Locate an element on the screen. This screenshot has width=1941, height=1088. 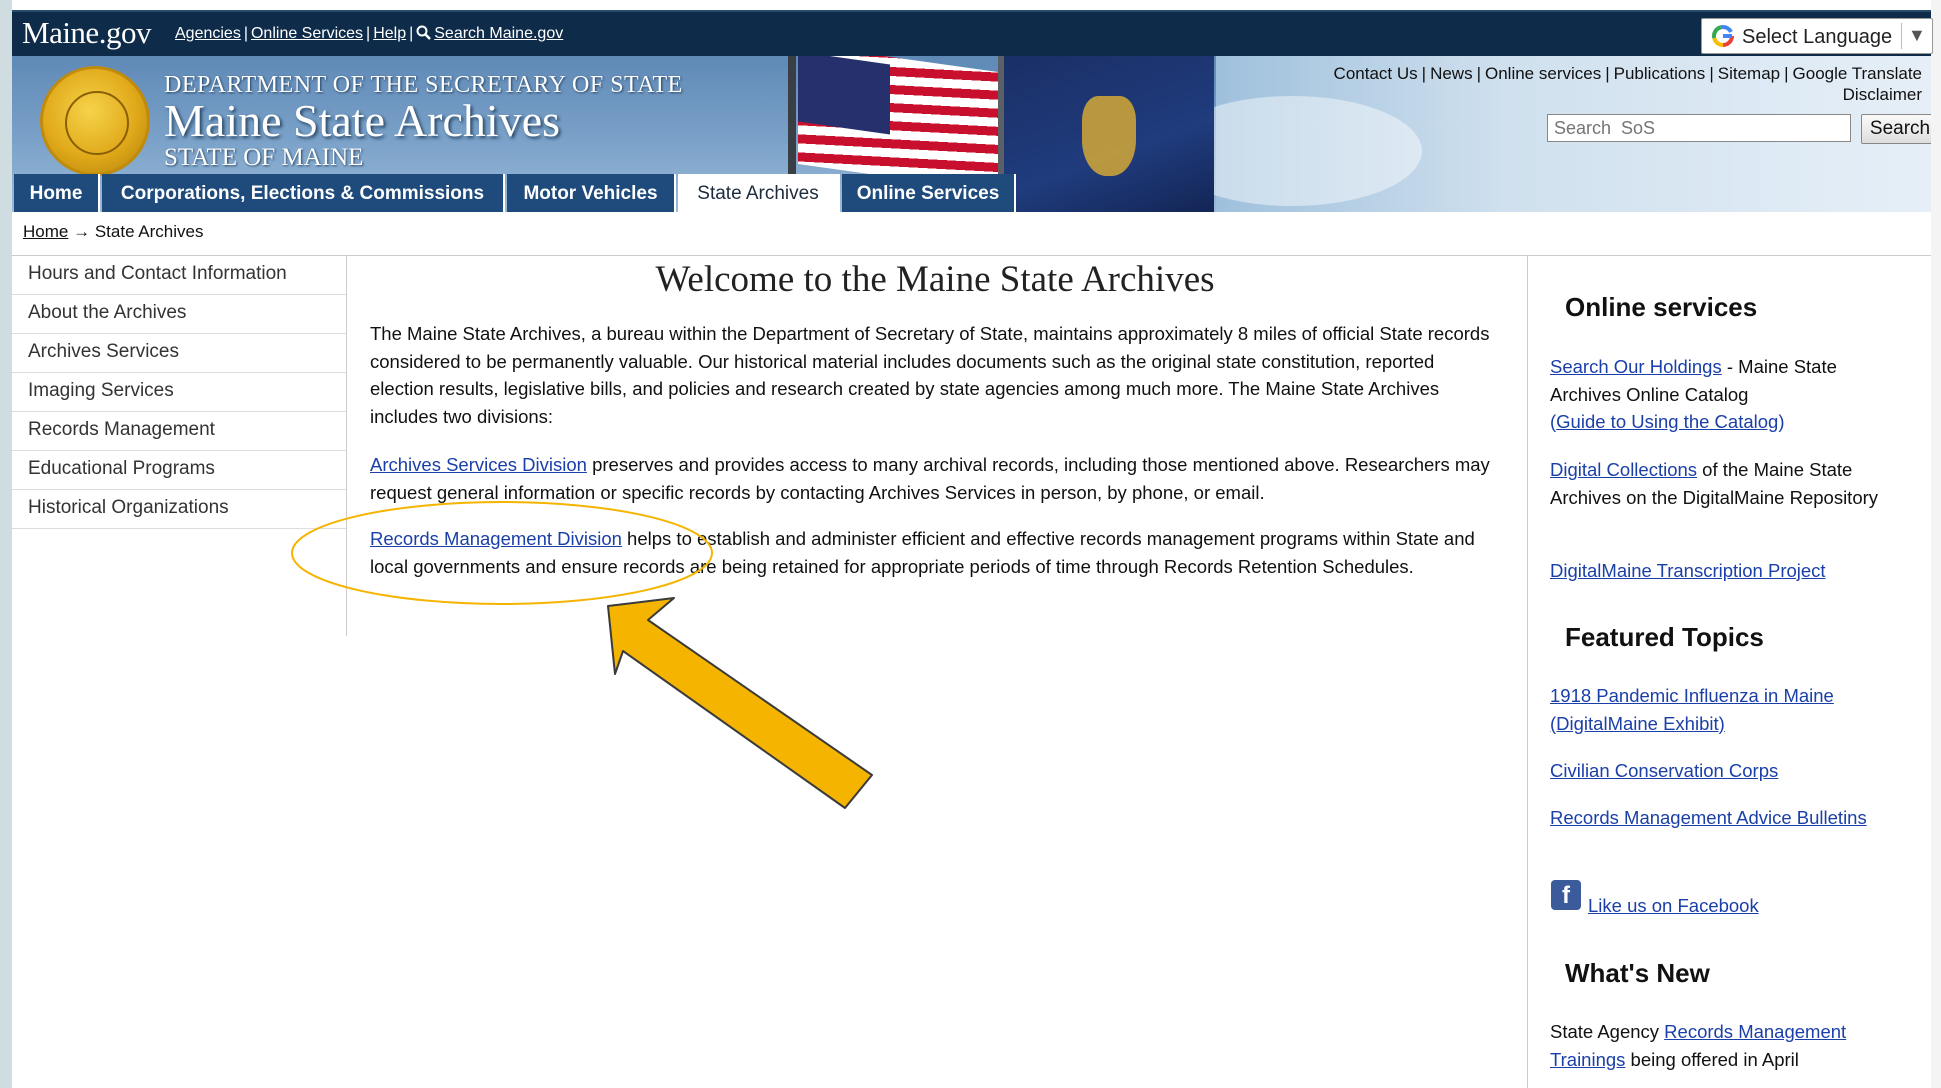
paren-close: ) is located at coordinates (1781, 421).